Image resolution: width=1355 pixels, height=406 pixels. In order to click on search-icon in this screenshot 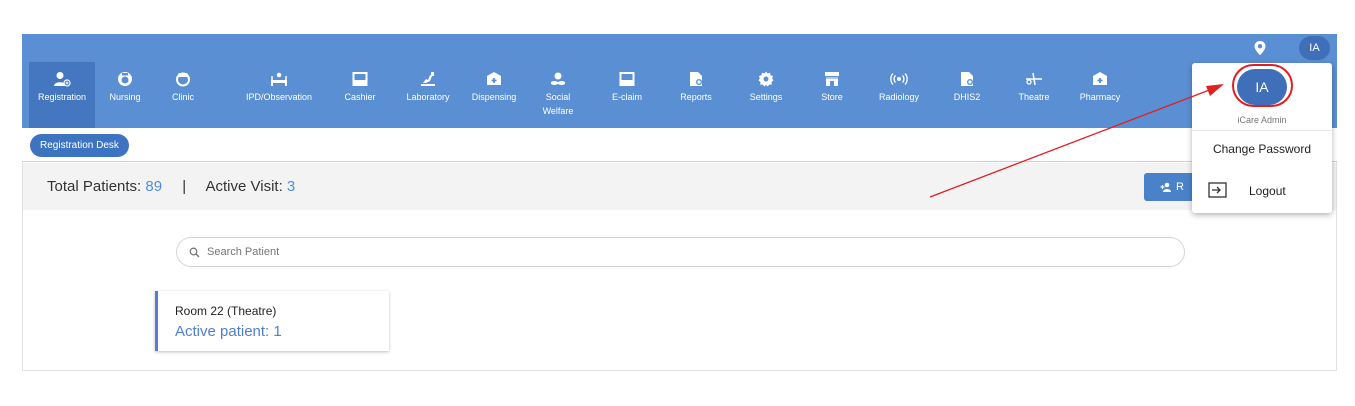, I will do `click(194, 252)`.